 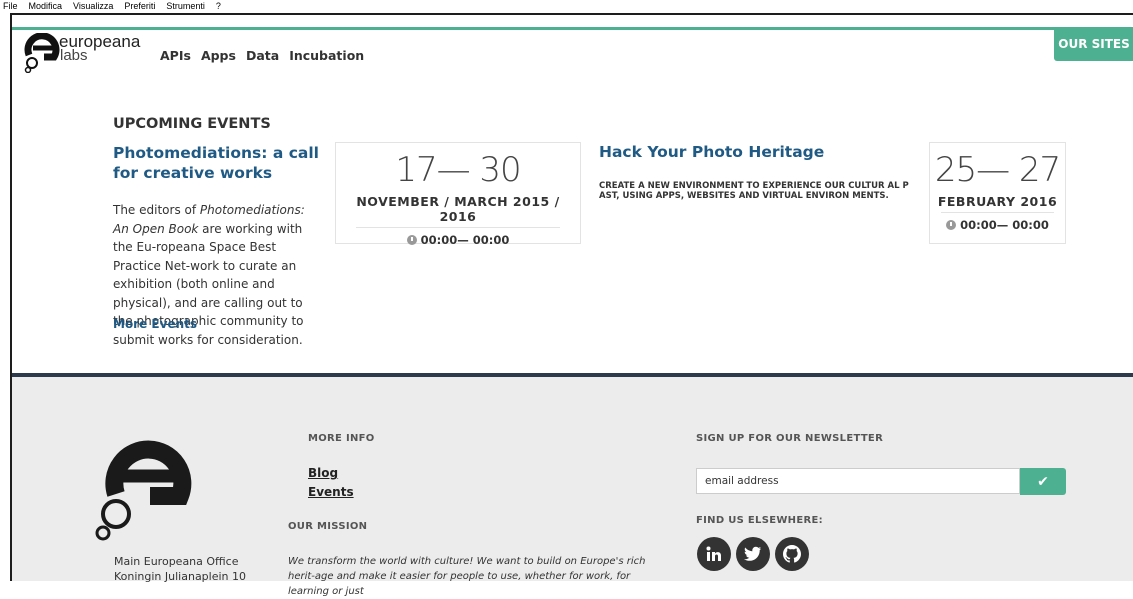 I want to click on more-events-link: More Events, so click(x=155, y=324).